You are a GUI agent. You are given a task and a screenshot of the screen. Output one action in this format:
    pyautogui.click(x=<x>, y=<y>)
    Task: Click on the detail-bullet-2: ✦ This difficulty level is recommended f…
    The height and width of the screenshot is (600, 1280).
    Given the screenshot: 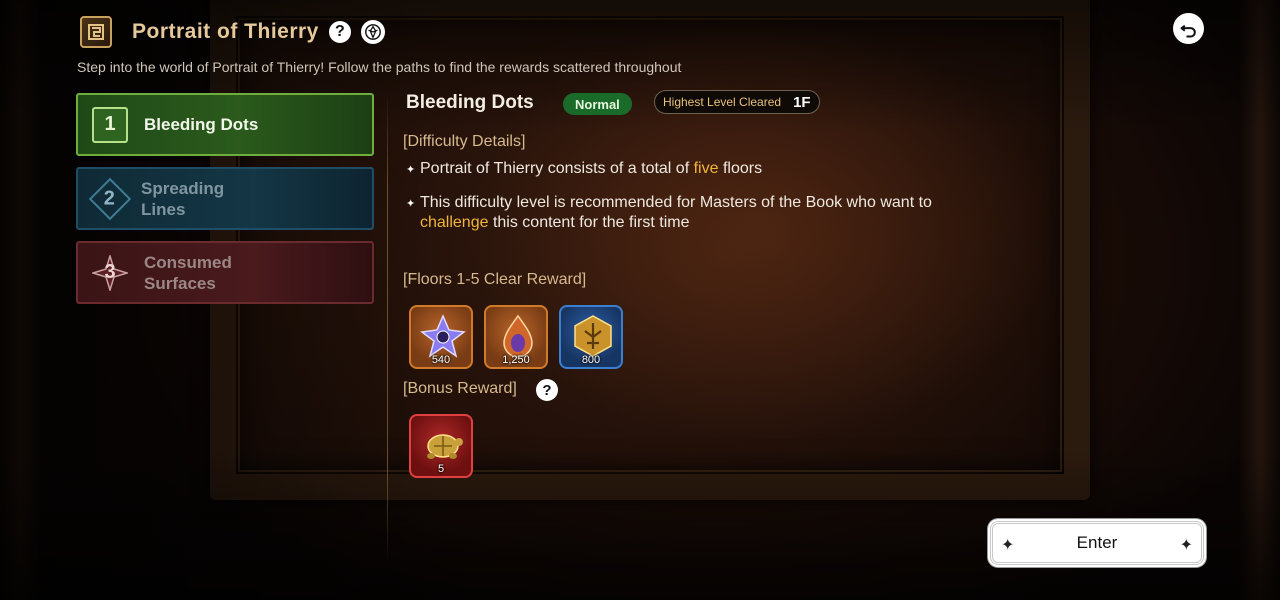 What is the action you would take?
    pyautogui.click(x=669, y=212)
    